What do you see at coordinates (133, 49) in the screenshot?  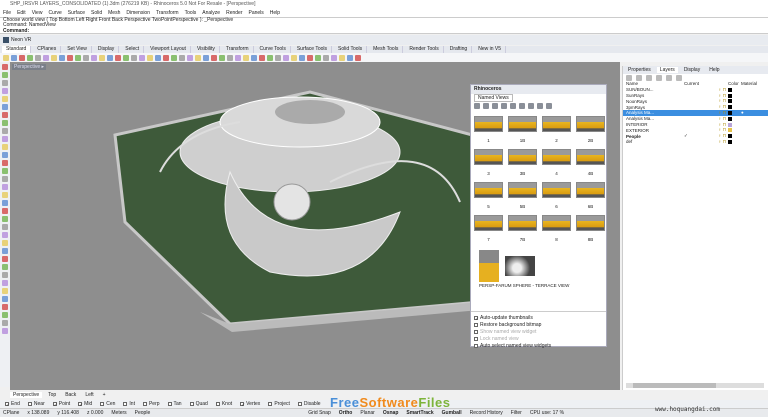 I see `tab-select: Select` at bounding box center [133, 49].